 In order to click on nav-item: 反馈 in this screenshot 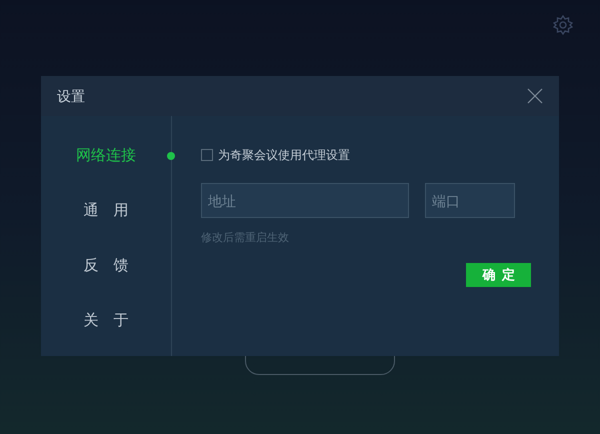, I will do `click(106, 266)`.